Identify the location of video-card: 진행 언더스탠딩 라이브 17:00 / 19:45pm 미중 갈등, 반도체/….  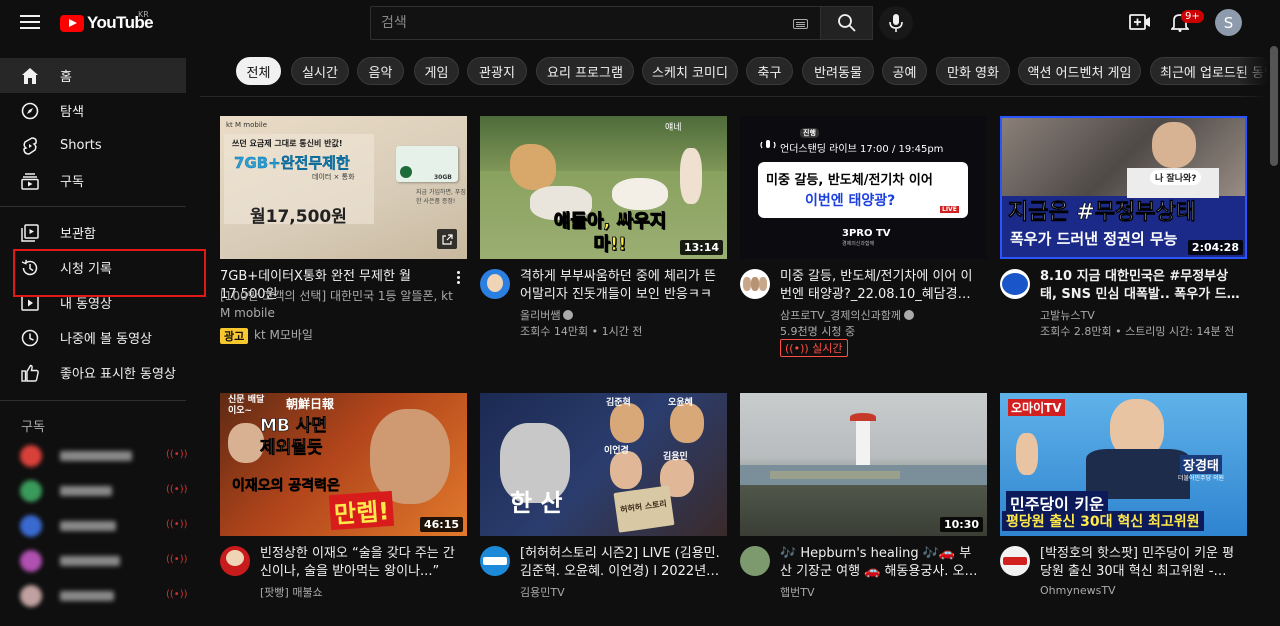
(863, 236).